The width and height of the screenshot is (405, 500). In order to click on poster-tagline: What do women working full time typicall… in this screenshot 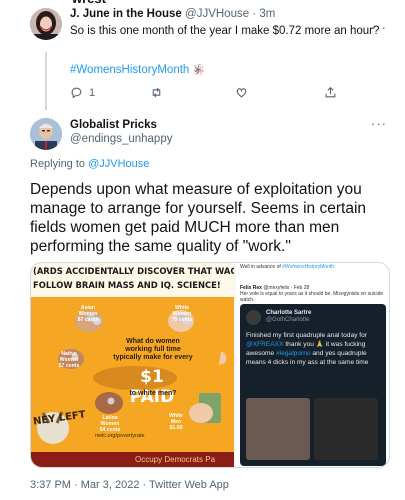, I will do `click(153, 349)`.